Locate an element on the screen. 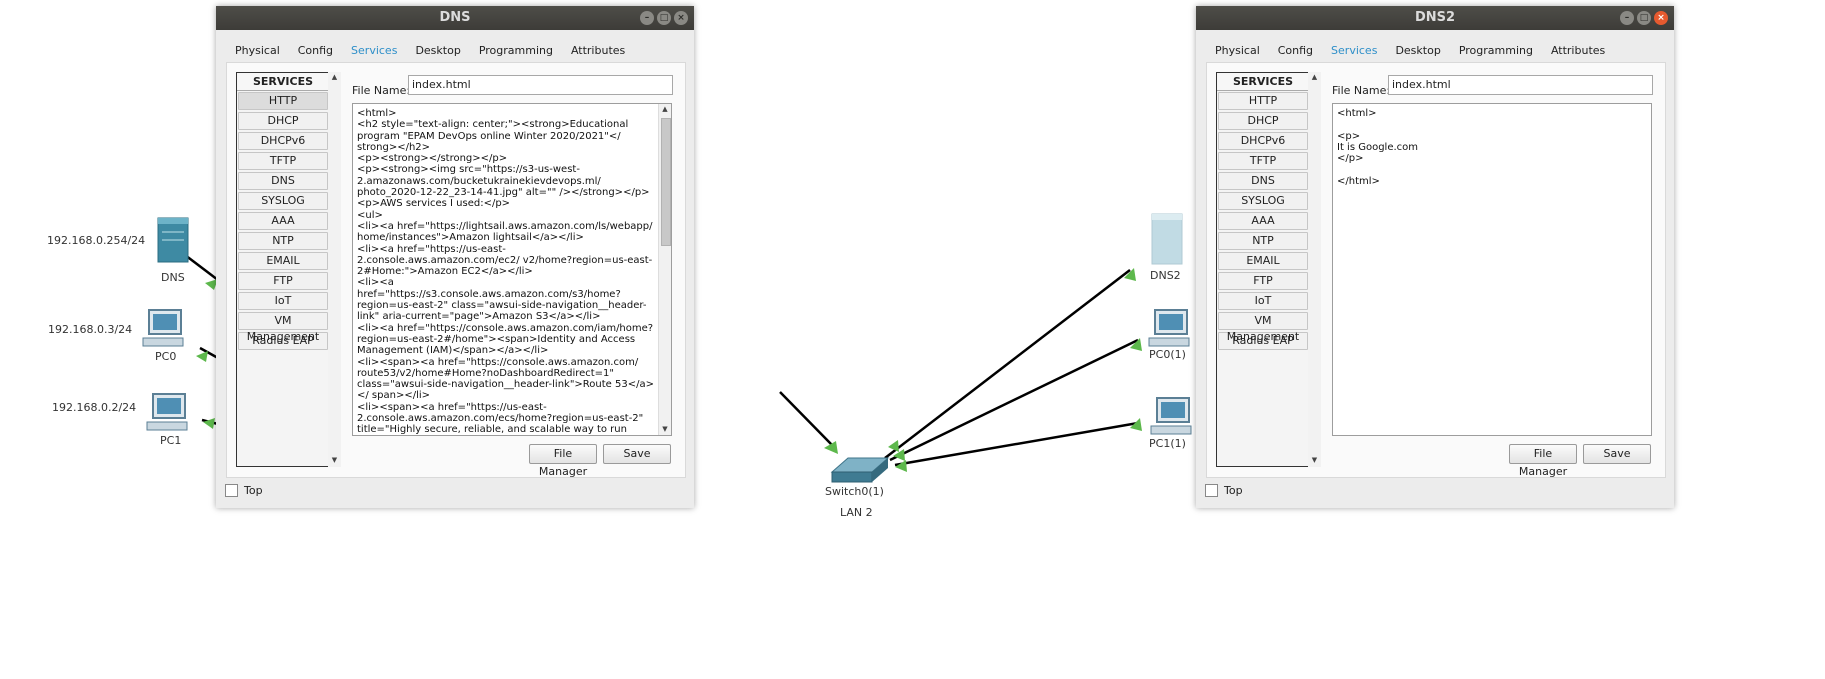 Image resolution: width=1825 pixels, height=679 pixels. device-label-pc0-1: PC0(1) is located at coordinates (1167, 354).